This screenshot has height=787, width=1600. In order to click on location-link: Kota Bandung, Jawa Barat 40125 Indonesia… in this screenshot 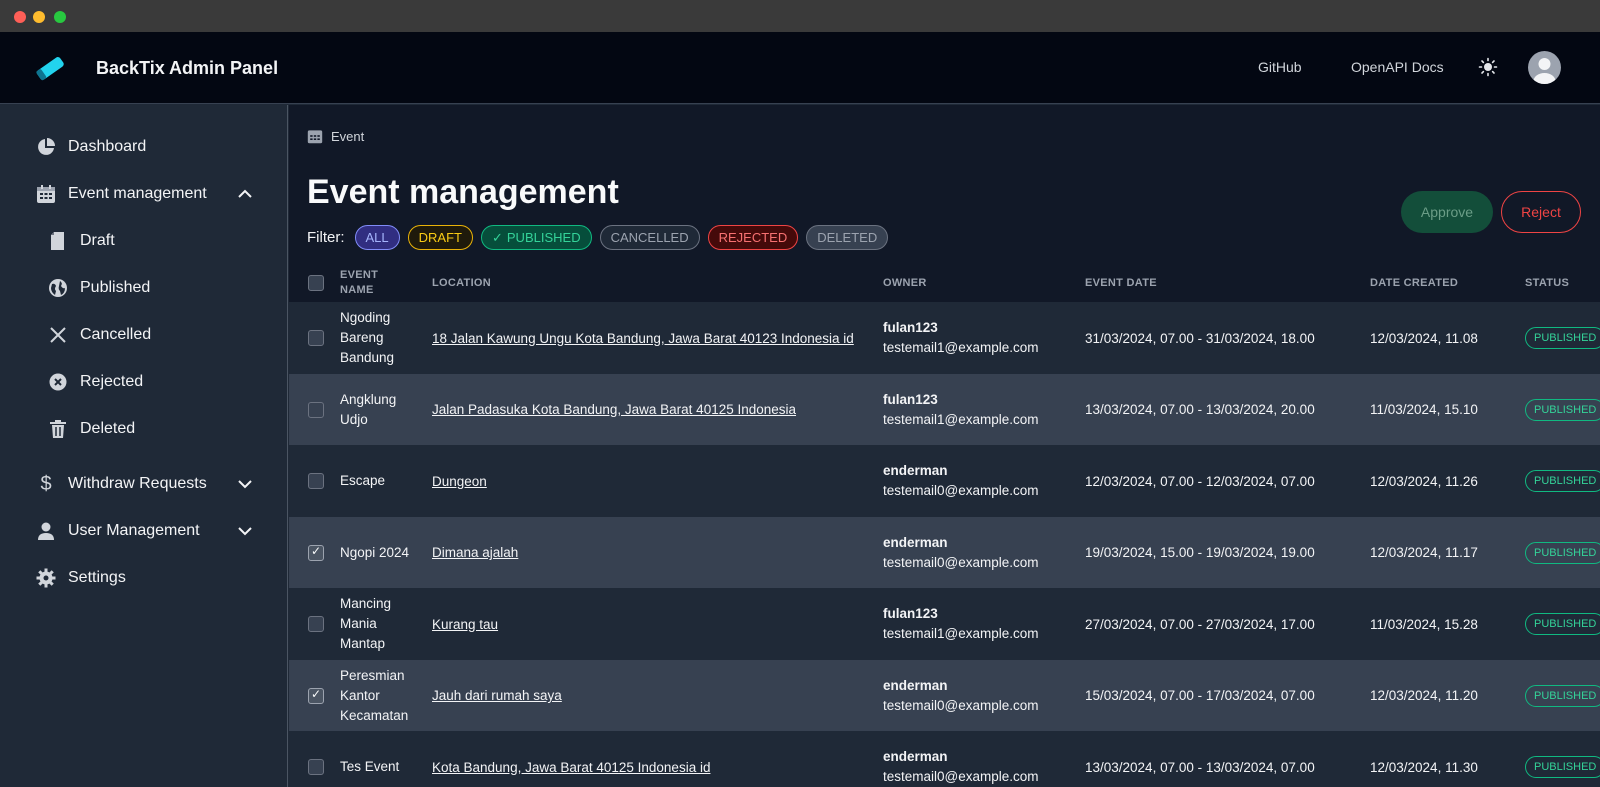, I will do `click(571, 759)`.